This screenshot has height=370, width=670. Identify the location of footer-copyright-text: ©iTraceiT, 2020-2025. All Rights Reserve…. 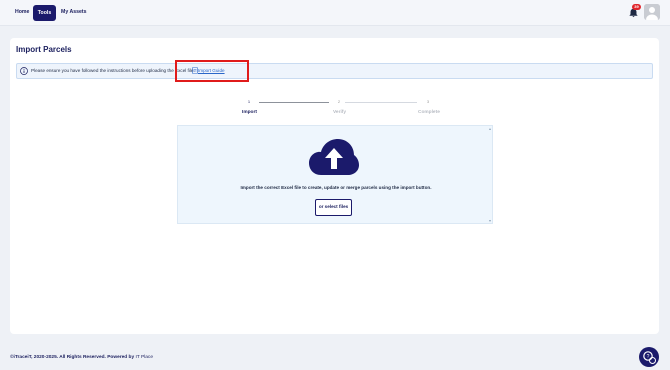
(72, 357).